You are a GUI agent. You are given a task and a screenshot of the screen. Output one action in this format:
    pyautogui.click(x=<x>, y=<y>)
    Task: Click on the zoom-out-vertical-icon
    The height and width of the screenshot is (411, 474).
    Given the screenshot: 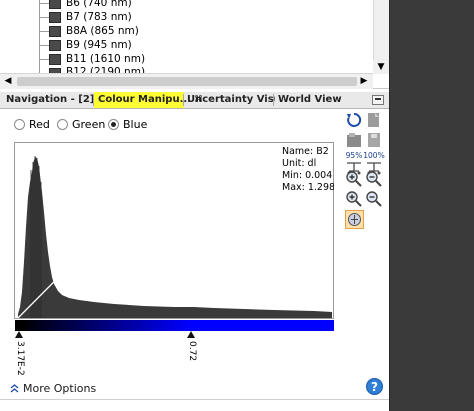 What is the action you would take?
    pyautogui.click(x=374, y=199)
    